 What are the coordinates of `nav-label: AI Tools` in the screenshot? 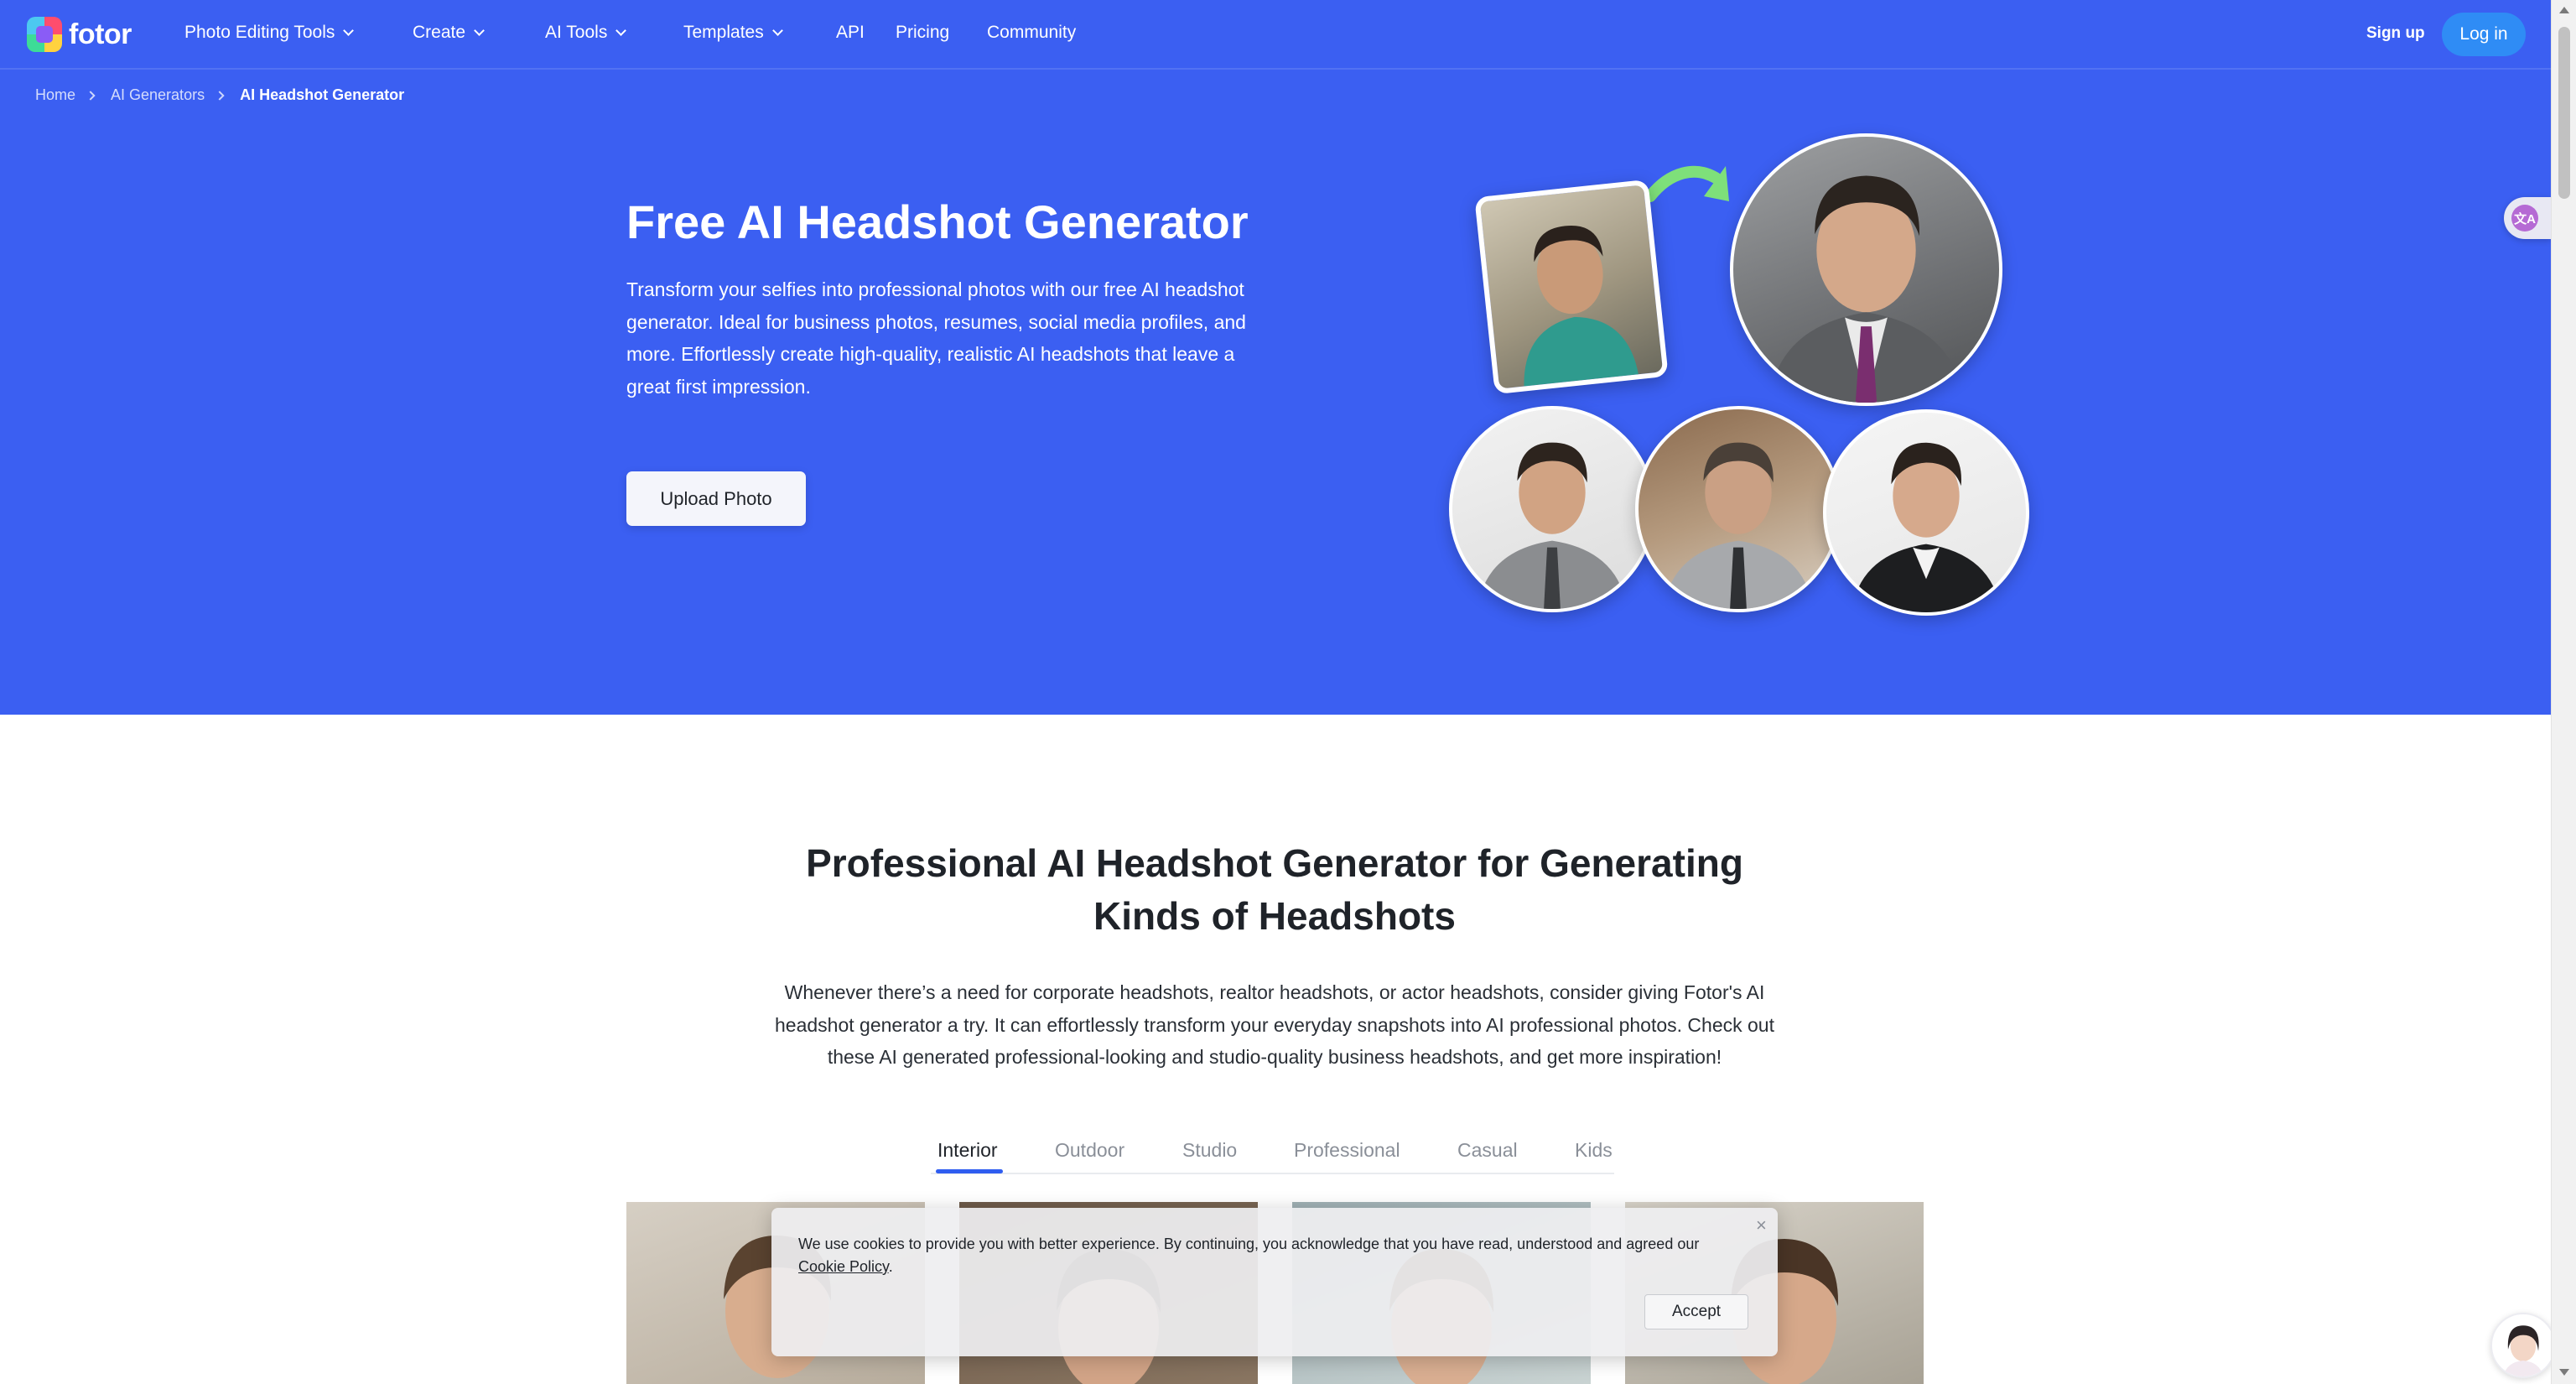 It's located at (576, 32).